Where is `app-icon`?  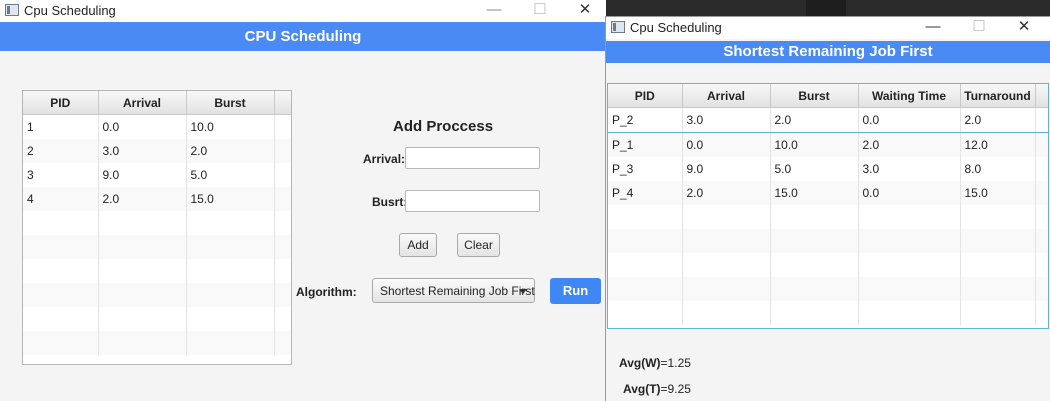 app-icon is located at coordinates (12, 10).